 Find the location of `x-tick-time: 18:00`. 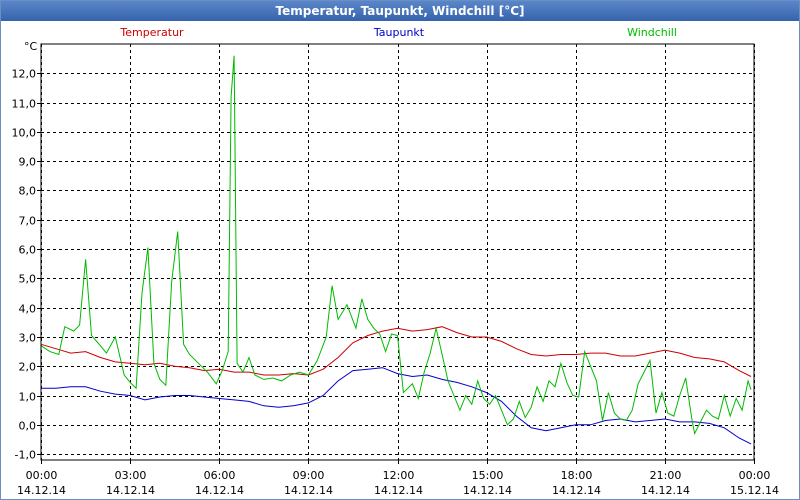

x-tick-time: 18:00 is located at coordinates (577, 475).